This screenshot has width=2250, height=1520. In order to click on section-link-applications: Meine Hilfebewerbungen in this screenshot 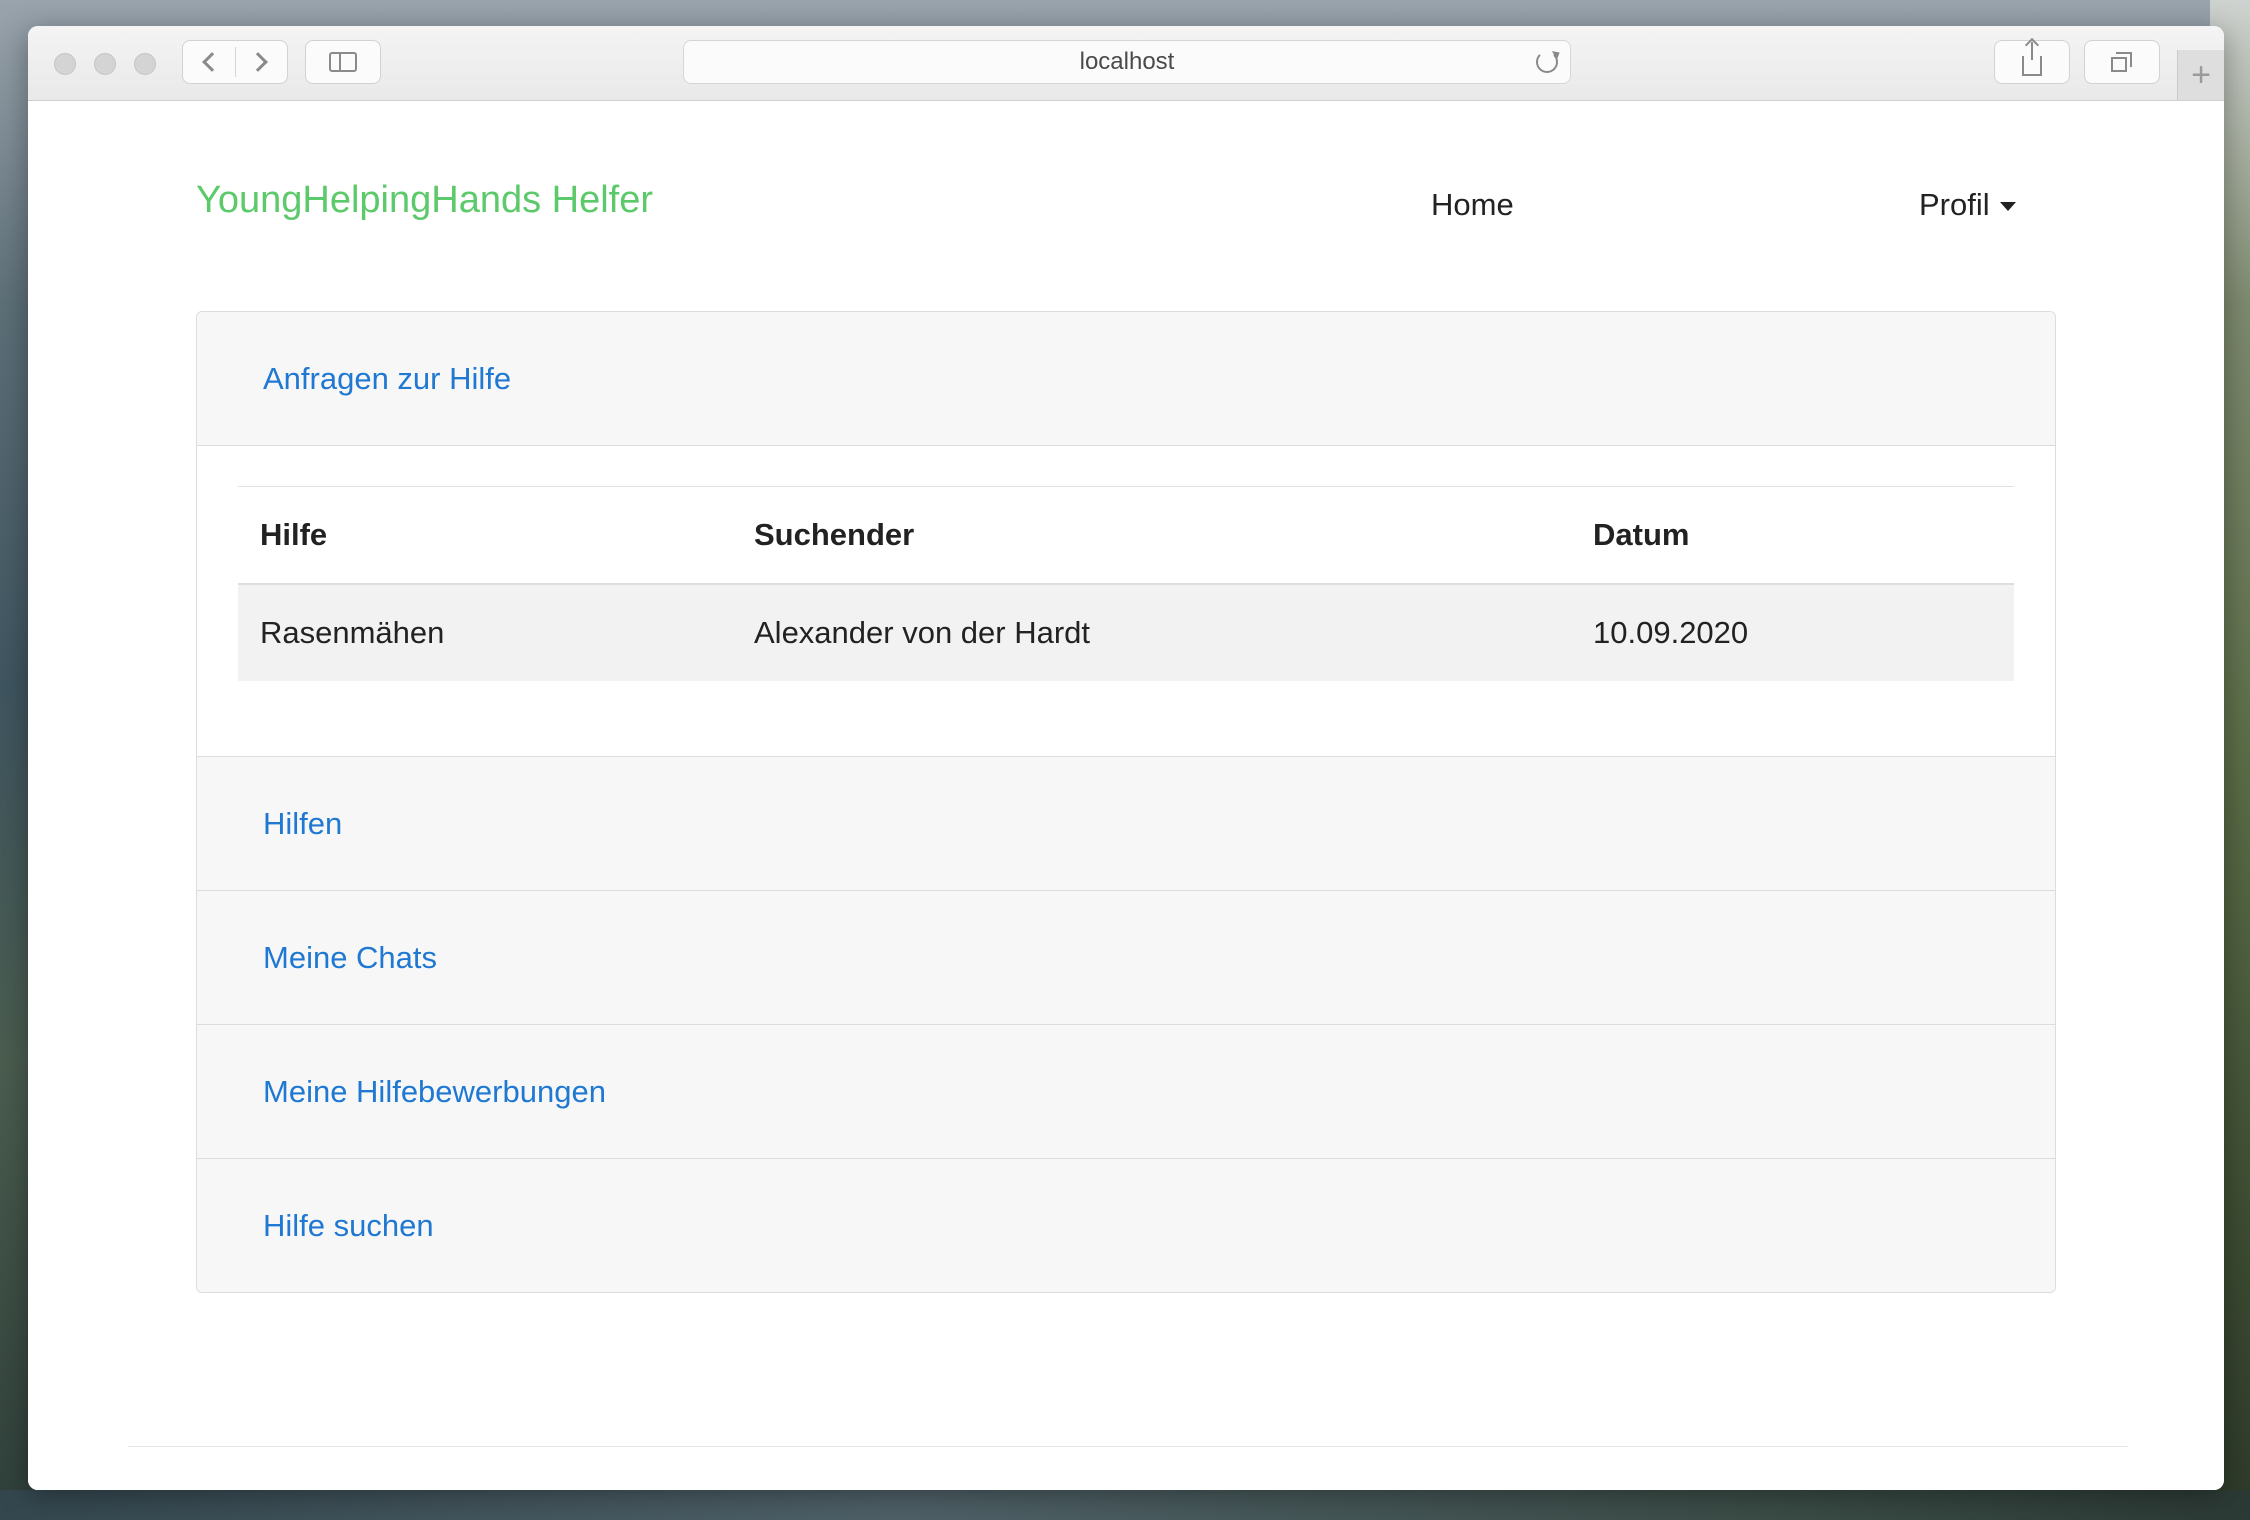, I will do `click(434, 1091)`.